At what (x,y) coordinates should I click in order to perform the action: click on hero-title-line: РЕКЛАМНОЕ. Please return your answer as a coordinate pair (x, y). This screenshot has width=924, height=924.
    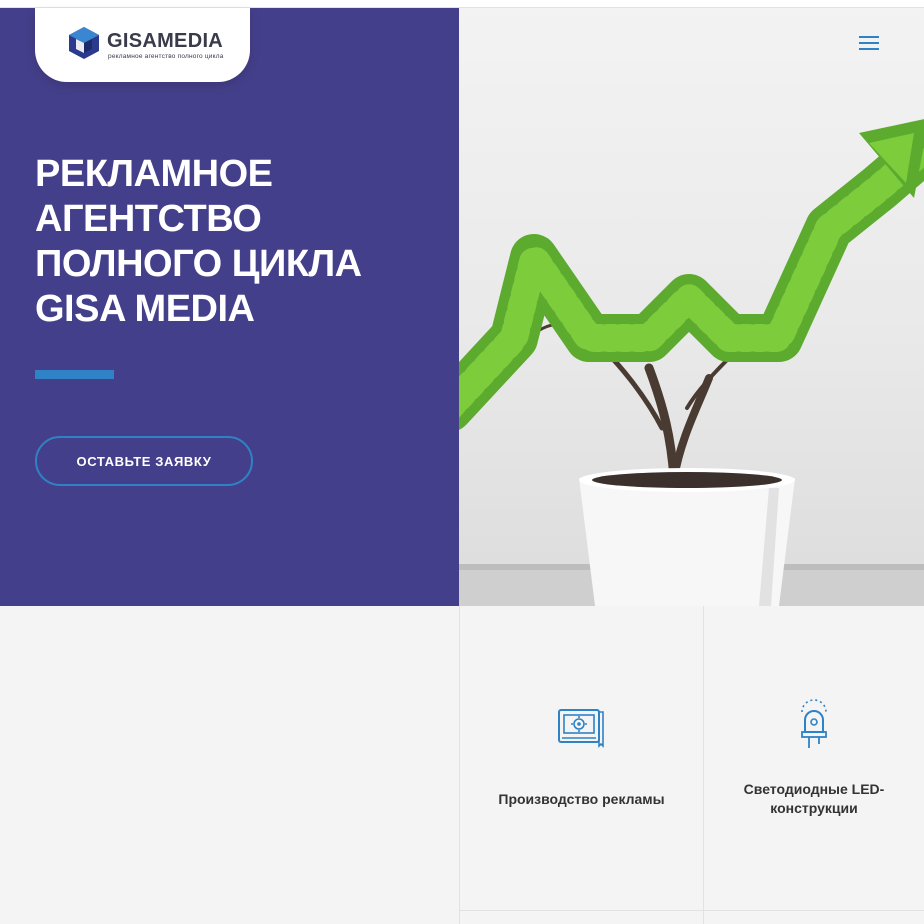
    Looking at the image, I should click on (154, 174).